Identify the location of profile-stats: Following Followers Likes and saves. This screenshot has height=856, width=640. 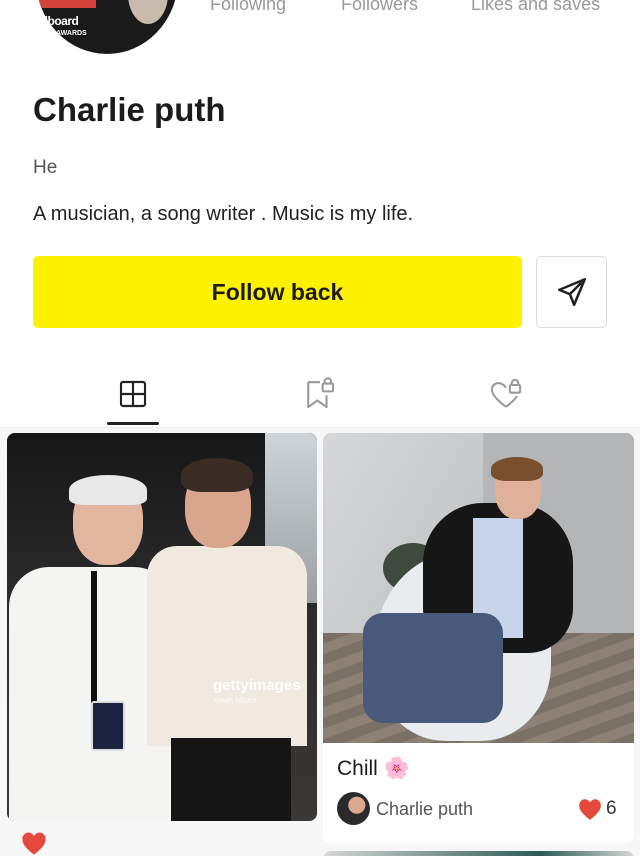
(320, 9).